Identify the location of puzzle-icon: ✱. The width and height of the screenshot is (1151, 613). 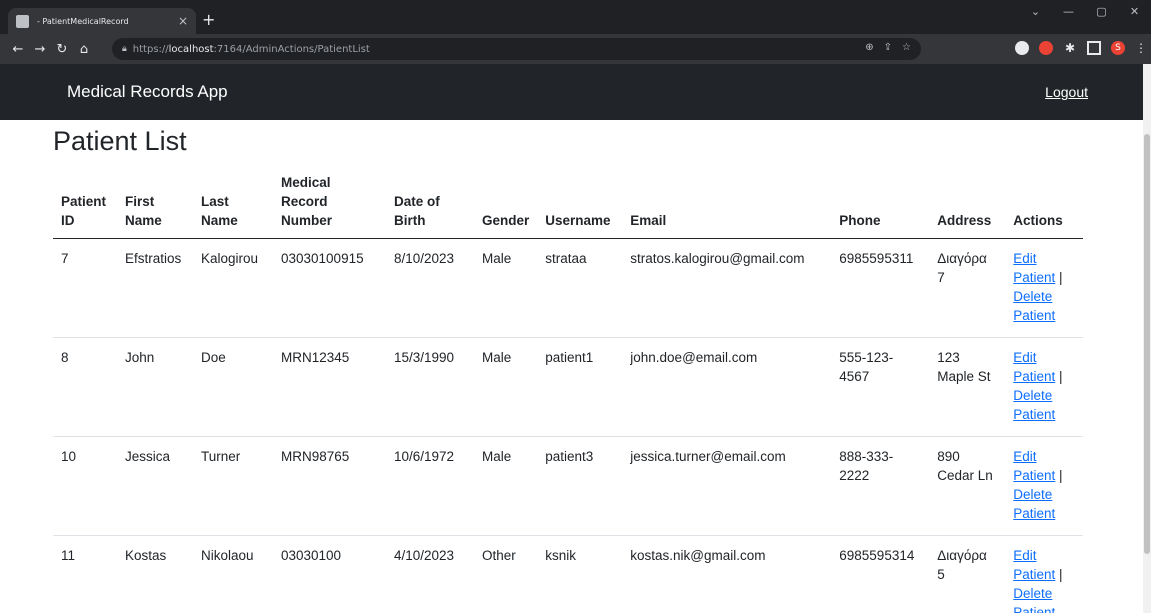
(1070, 48).